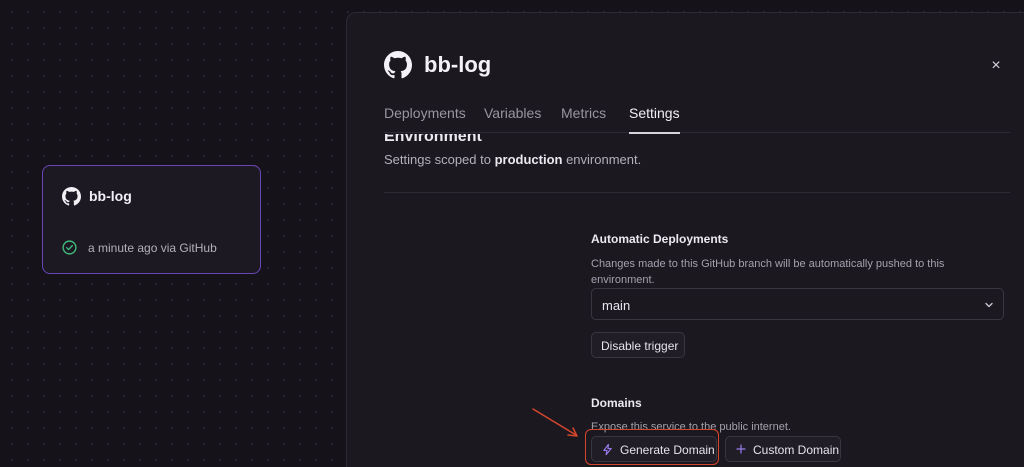 The image size is (1024, 467). What do you see at coordinates (616, 305) in the screenshot?
I see `branch-value: main` at bounding box center [616, 305].